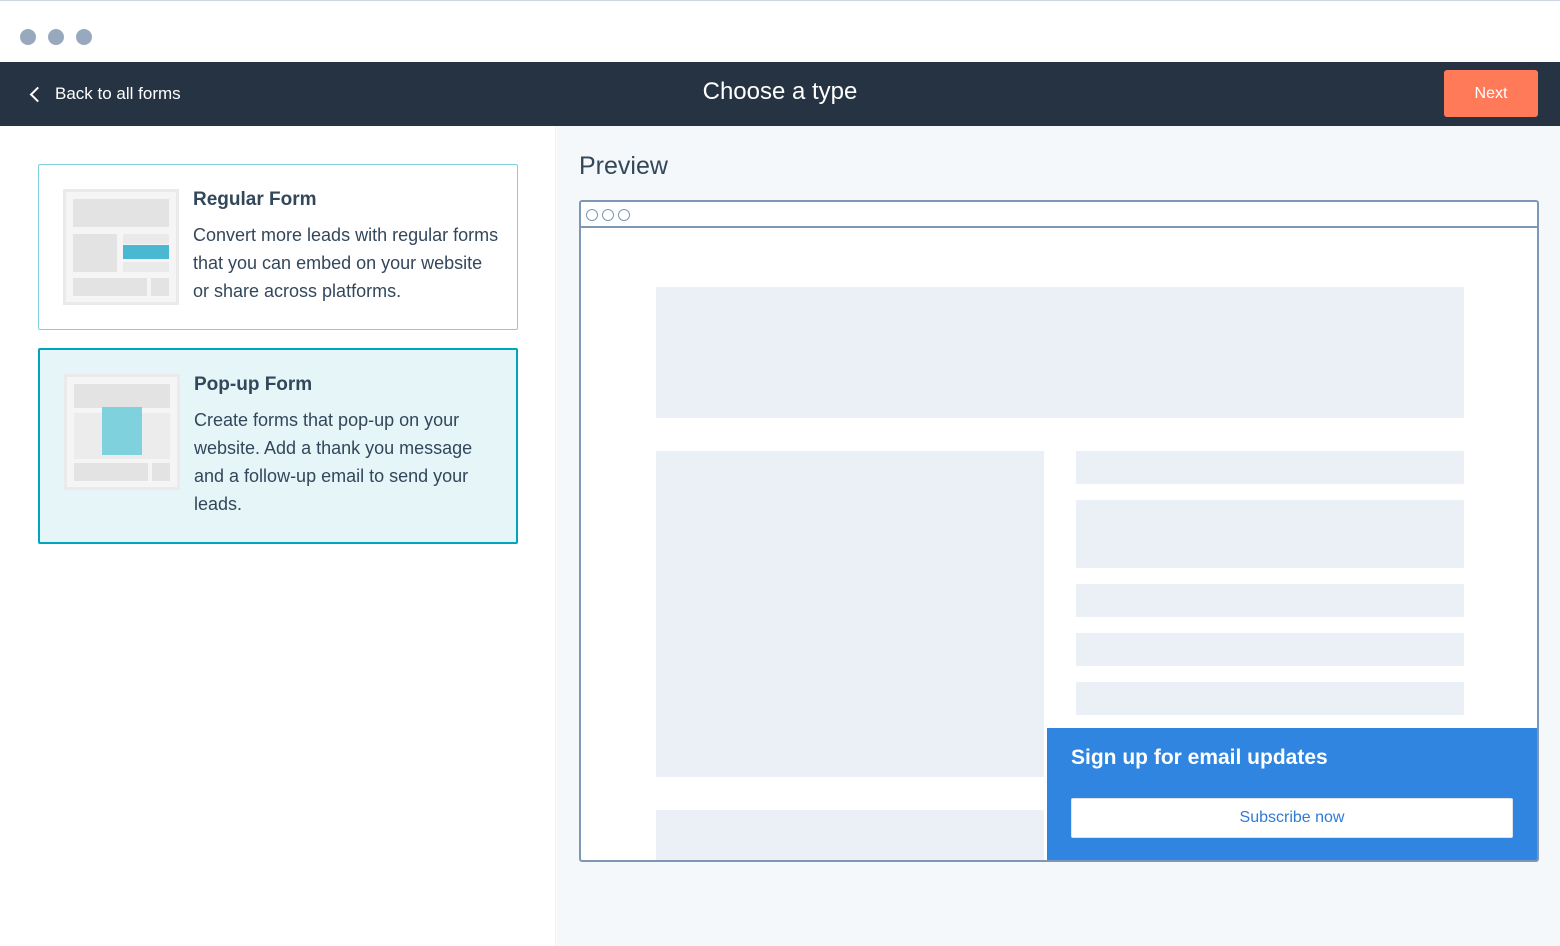  I want to click on card-title: Pop-up Form, so click(253, 384).